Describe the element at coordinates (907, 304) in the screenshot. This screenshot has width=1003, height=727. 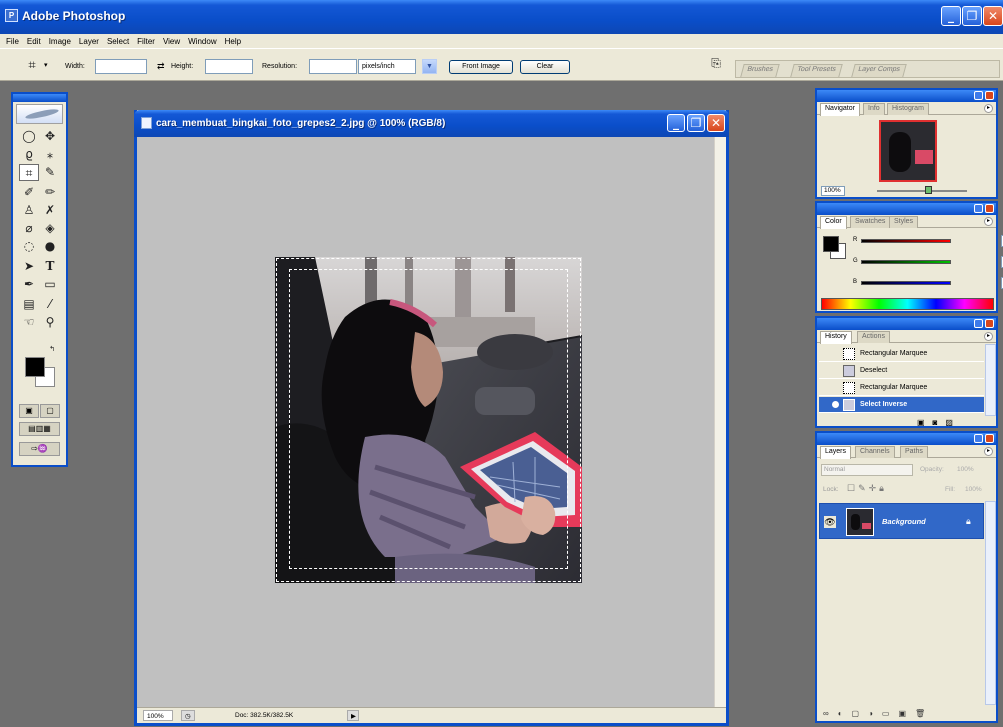
I see `color-ramp` at that location.